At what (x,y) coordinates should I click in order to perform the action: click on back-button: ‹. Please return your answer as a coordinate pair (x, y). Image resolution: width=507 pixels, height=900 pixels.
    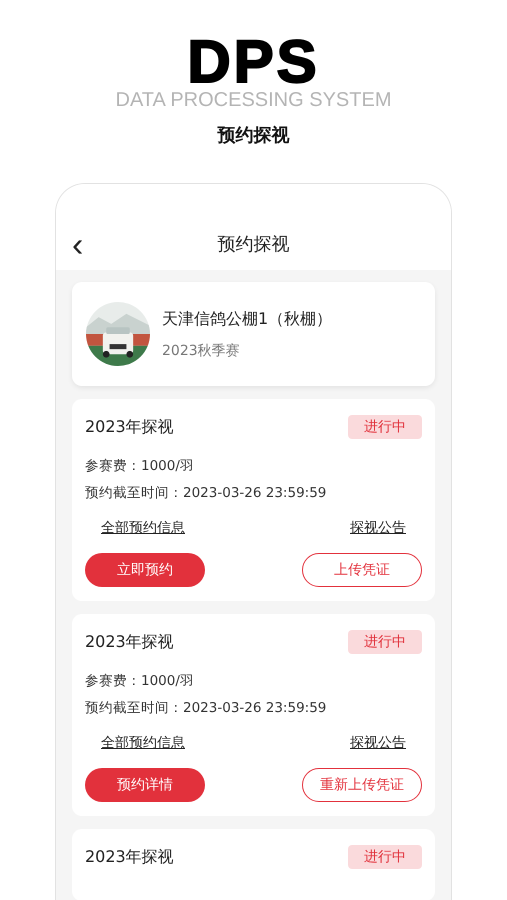
    Looking at the image, I should click on (78, 245).